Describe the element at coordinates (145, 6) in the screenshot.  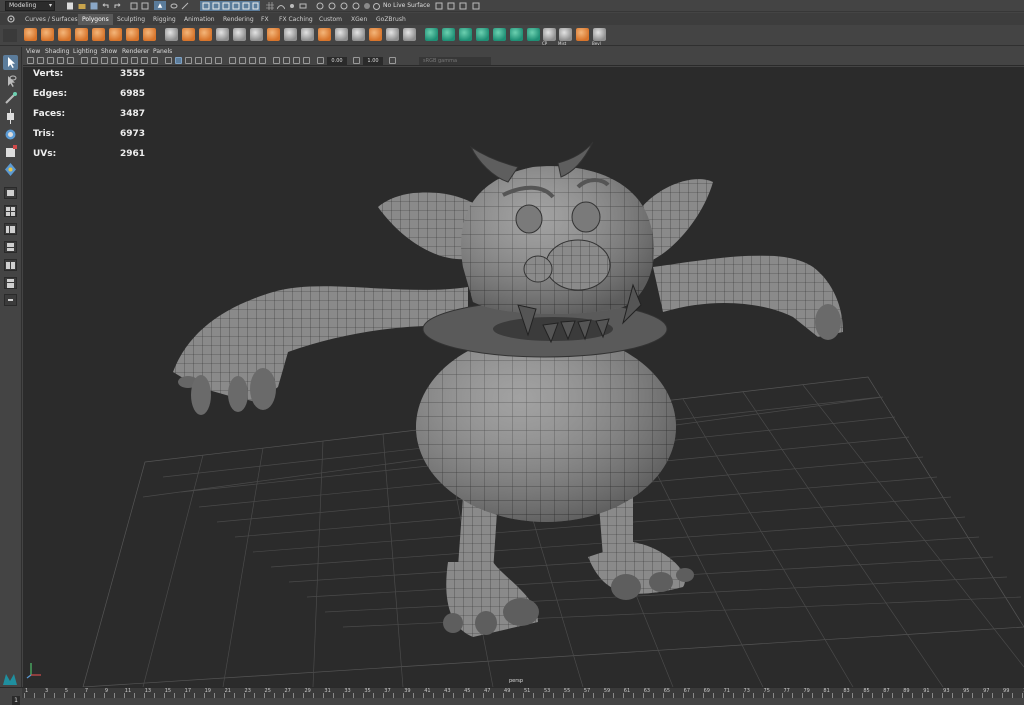
I see `select-by-object-icon` at that location.